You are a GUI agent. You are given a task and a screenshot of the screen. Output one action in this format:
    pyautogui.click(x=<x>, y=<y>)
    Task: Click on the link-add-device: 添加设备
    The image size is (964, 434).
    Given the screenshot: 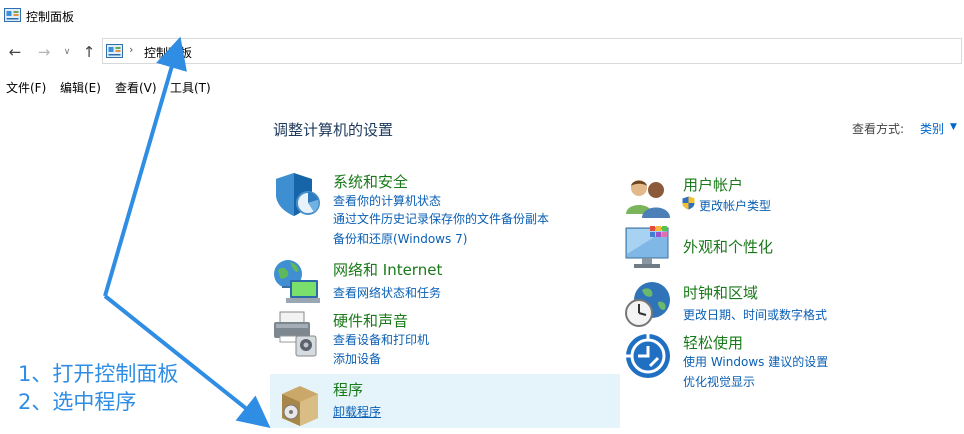 What is the action you would take?
    pyautogui.click(x=357, y=358)
    